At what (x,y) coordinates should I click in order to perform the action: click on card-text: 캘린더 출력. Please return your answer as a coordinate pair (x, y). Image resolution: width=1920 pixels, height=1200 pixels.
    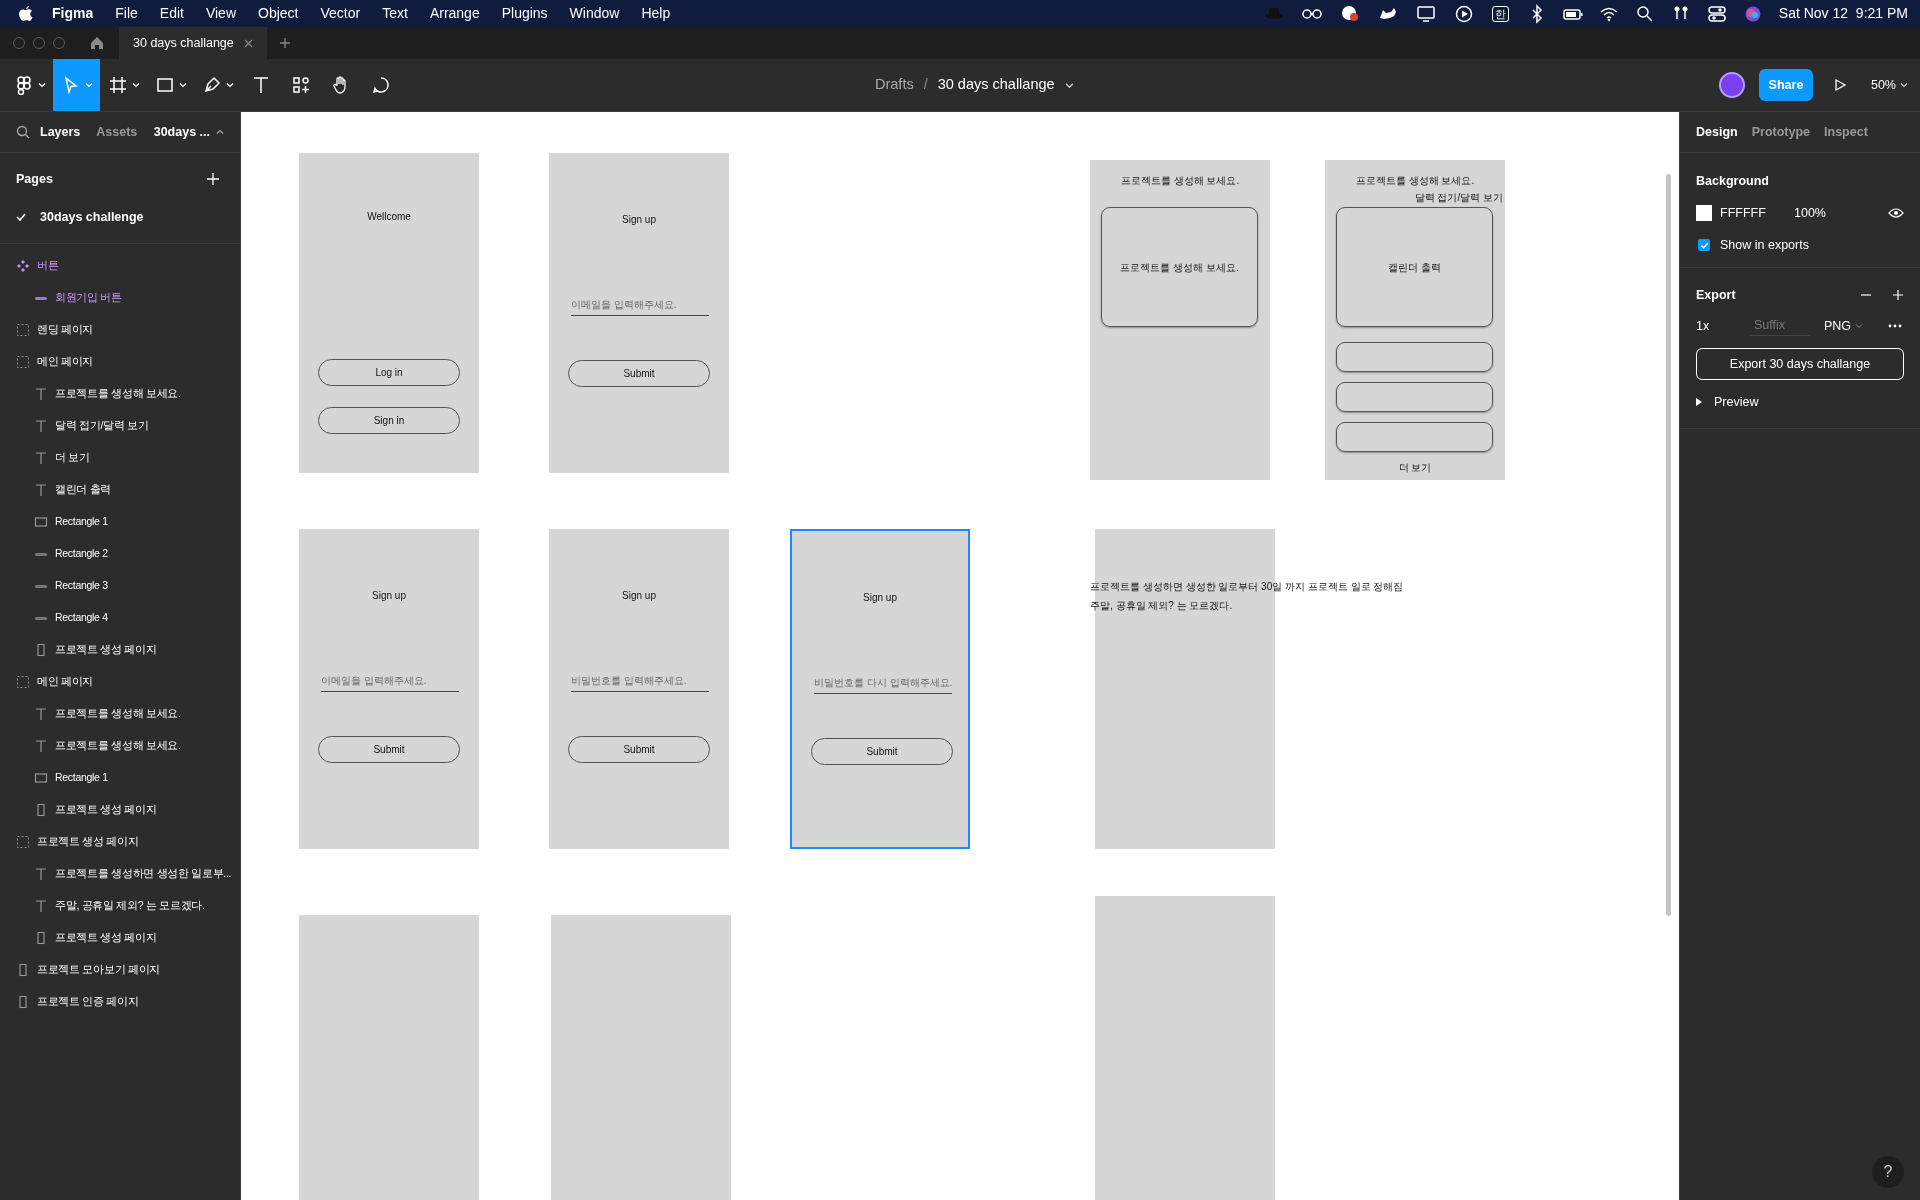
    Looking at the image, I should click on (1414, 267).